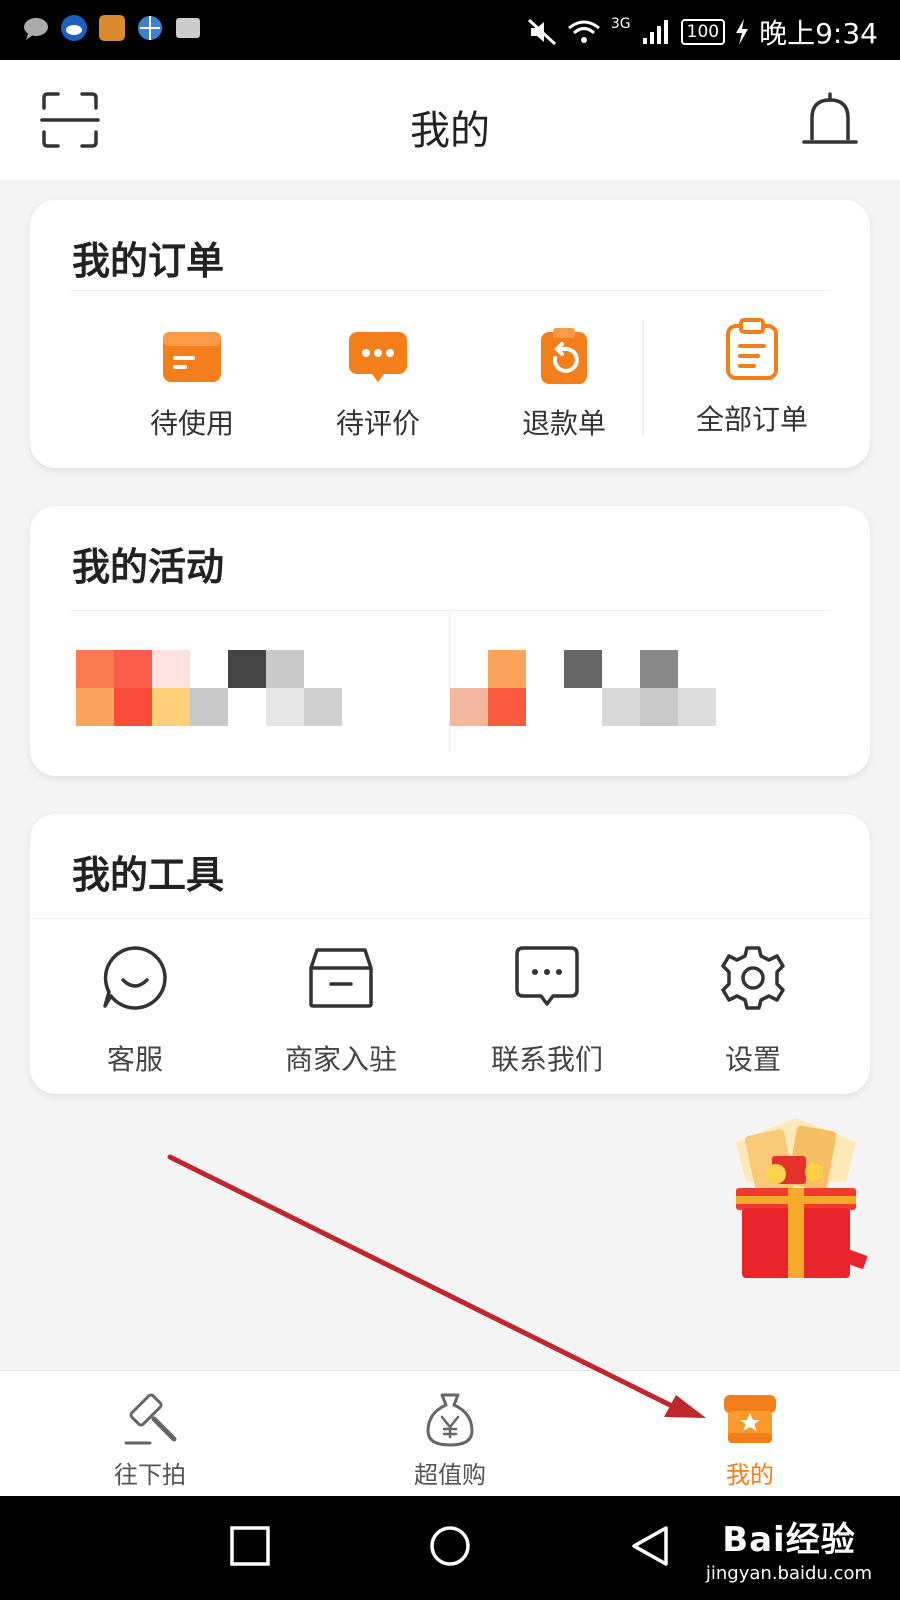  What do you see at coordinates (583, 31) in the screenshot?
I see `wifi-icon` at bounding box center [583, 31].